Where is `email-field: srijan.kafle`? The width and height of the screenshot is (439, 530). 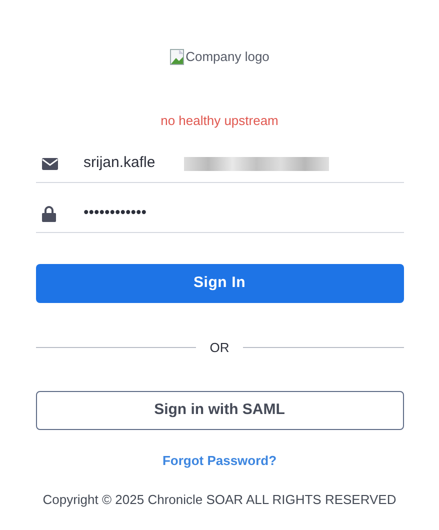 email-field: srijan.kafle is located at coordinates (134, 163).